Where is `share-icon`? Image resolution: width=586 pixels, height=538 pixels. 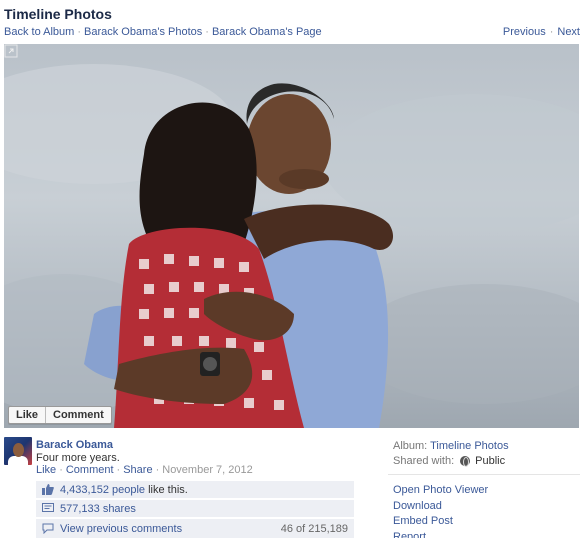
share-icon is located at coordinates (48, 507).